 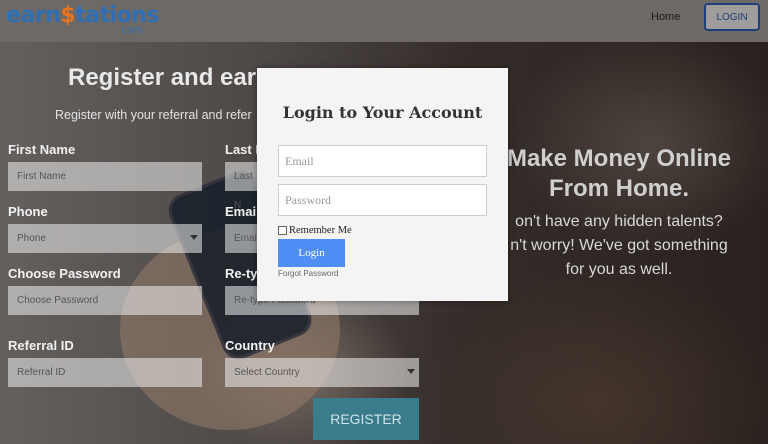 What do you see at coordinates (241, 273) in the screenshot?
I see `retype-password-label: Re-ty` at bounding box center [241, 273].